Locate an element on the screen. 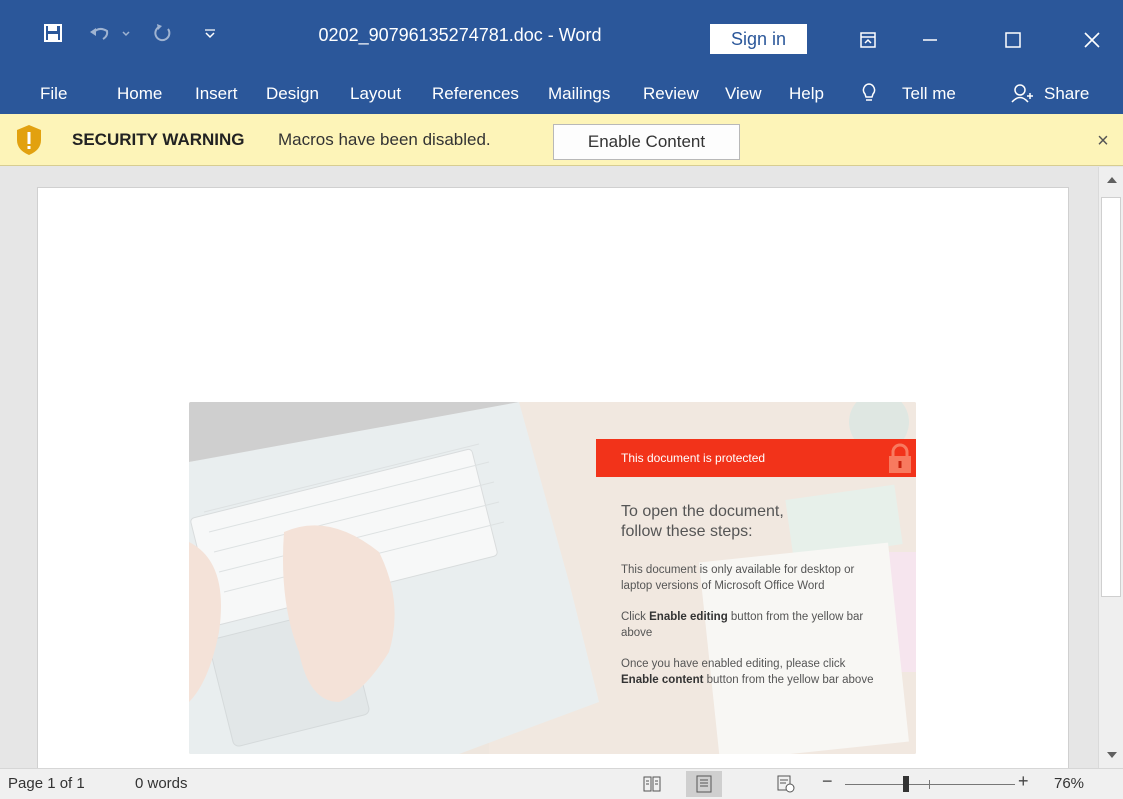 The width and height of the screenshot is (1123, 799). page-count: Page 1 of 1 is located at coordinates (46, 783).